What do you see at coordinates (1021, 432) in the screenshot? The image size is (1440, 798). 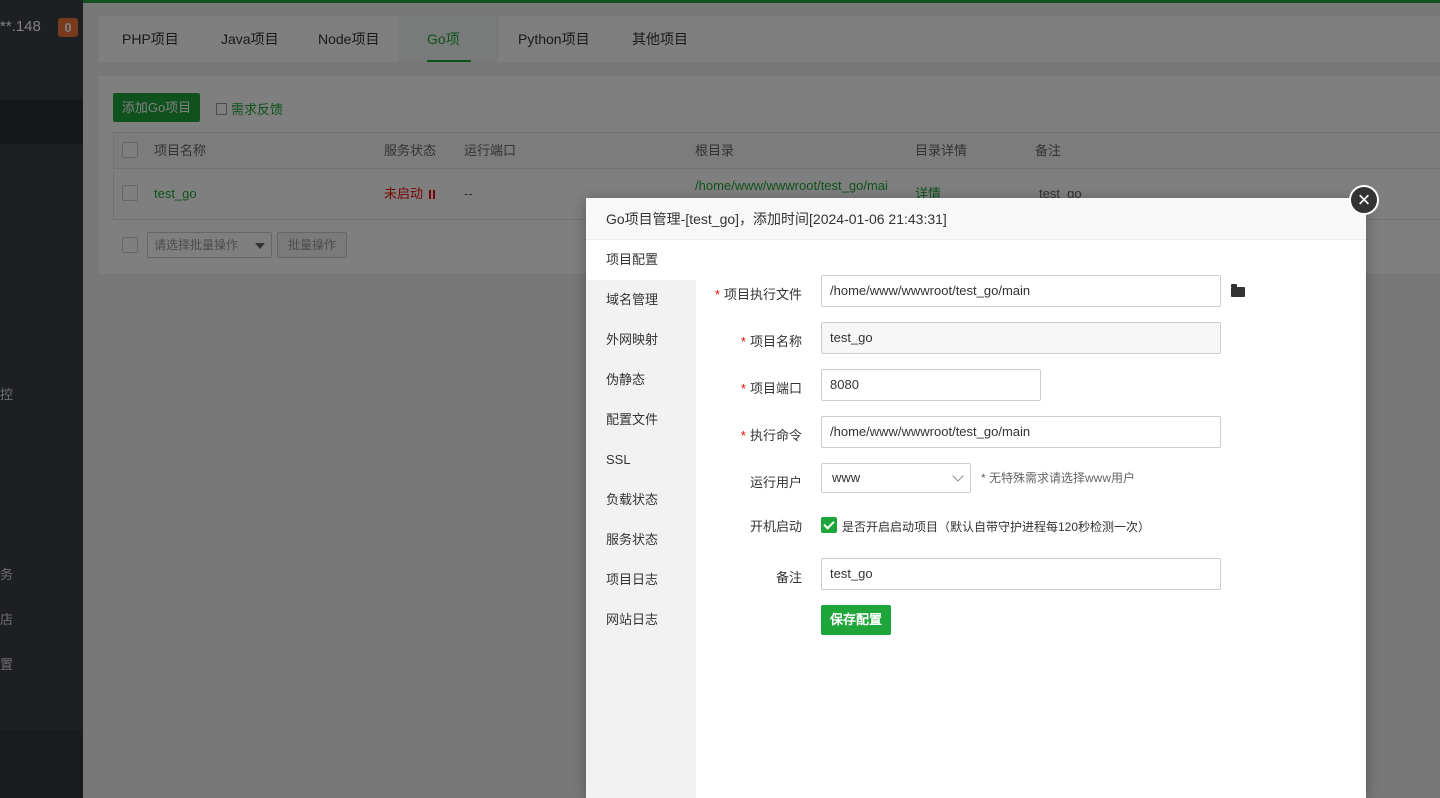 I see `exec-command-input: /home/www/wwwroot/test_go/main` at bounding box center [1021, 432].